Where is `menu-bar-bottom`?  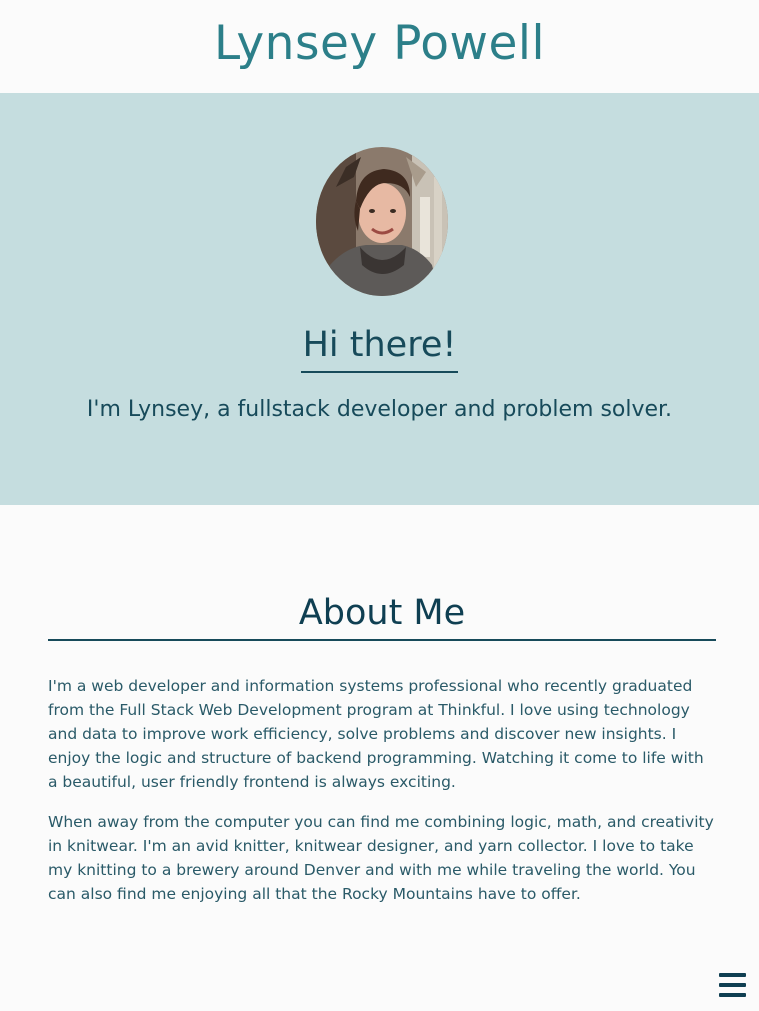 menu-bar-bottom is located at coordinates (732, 995).